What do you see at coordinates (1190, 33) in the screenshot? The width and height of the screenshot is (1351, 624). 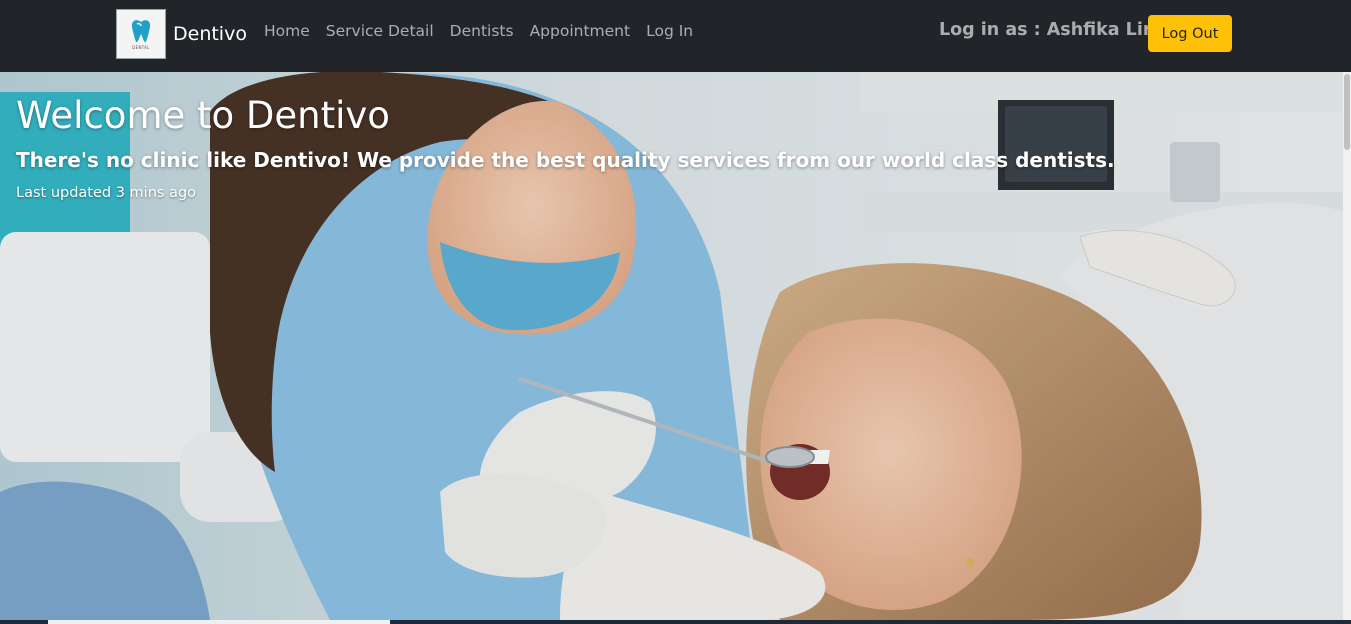 I see `logout-button: Log Out` at bounding box center [1190, 33].